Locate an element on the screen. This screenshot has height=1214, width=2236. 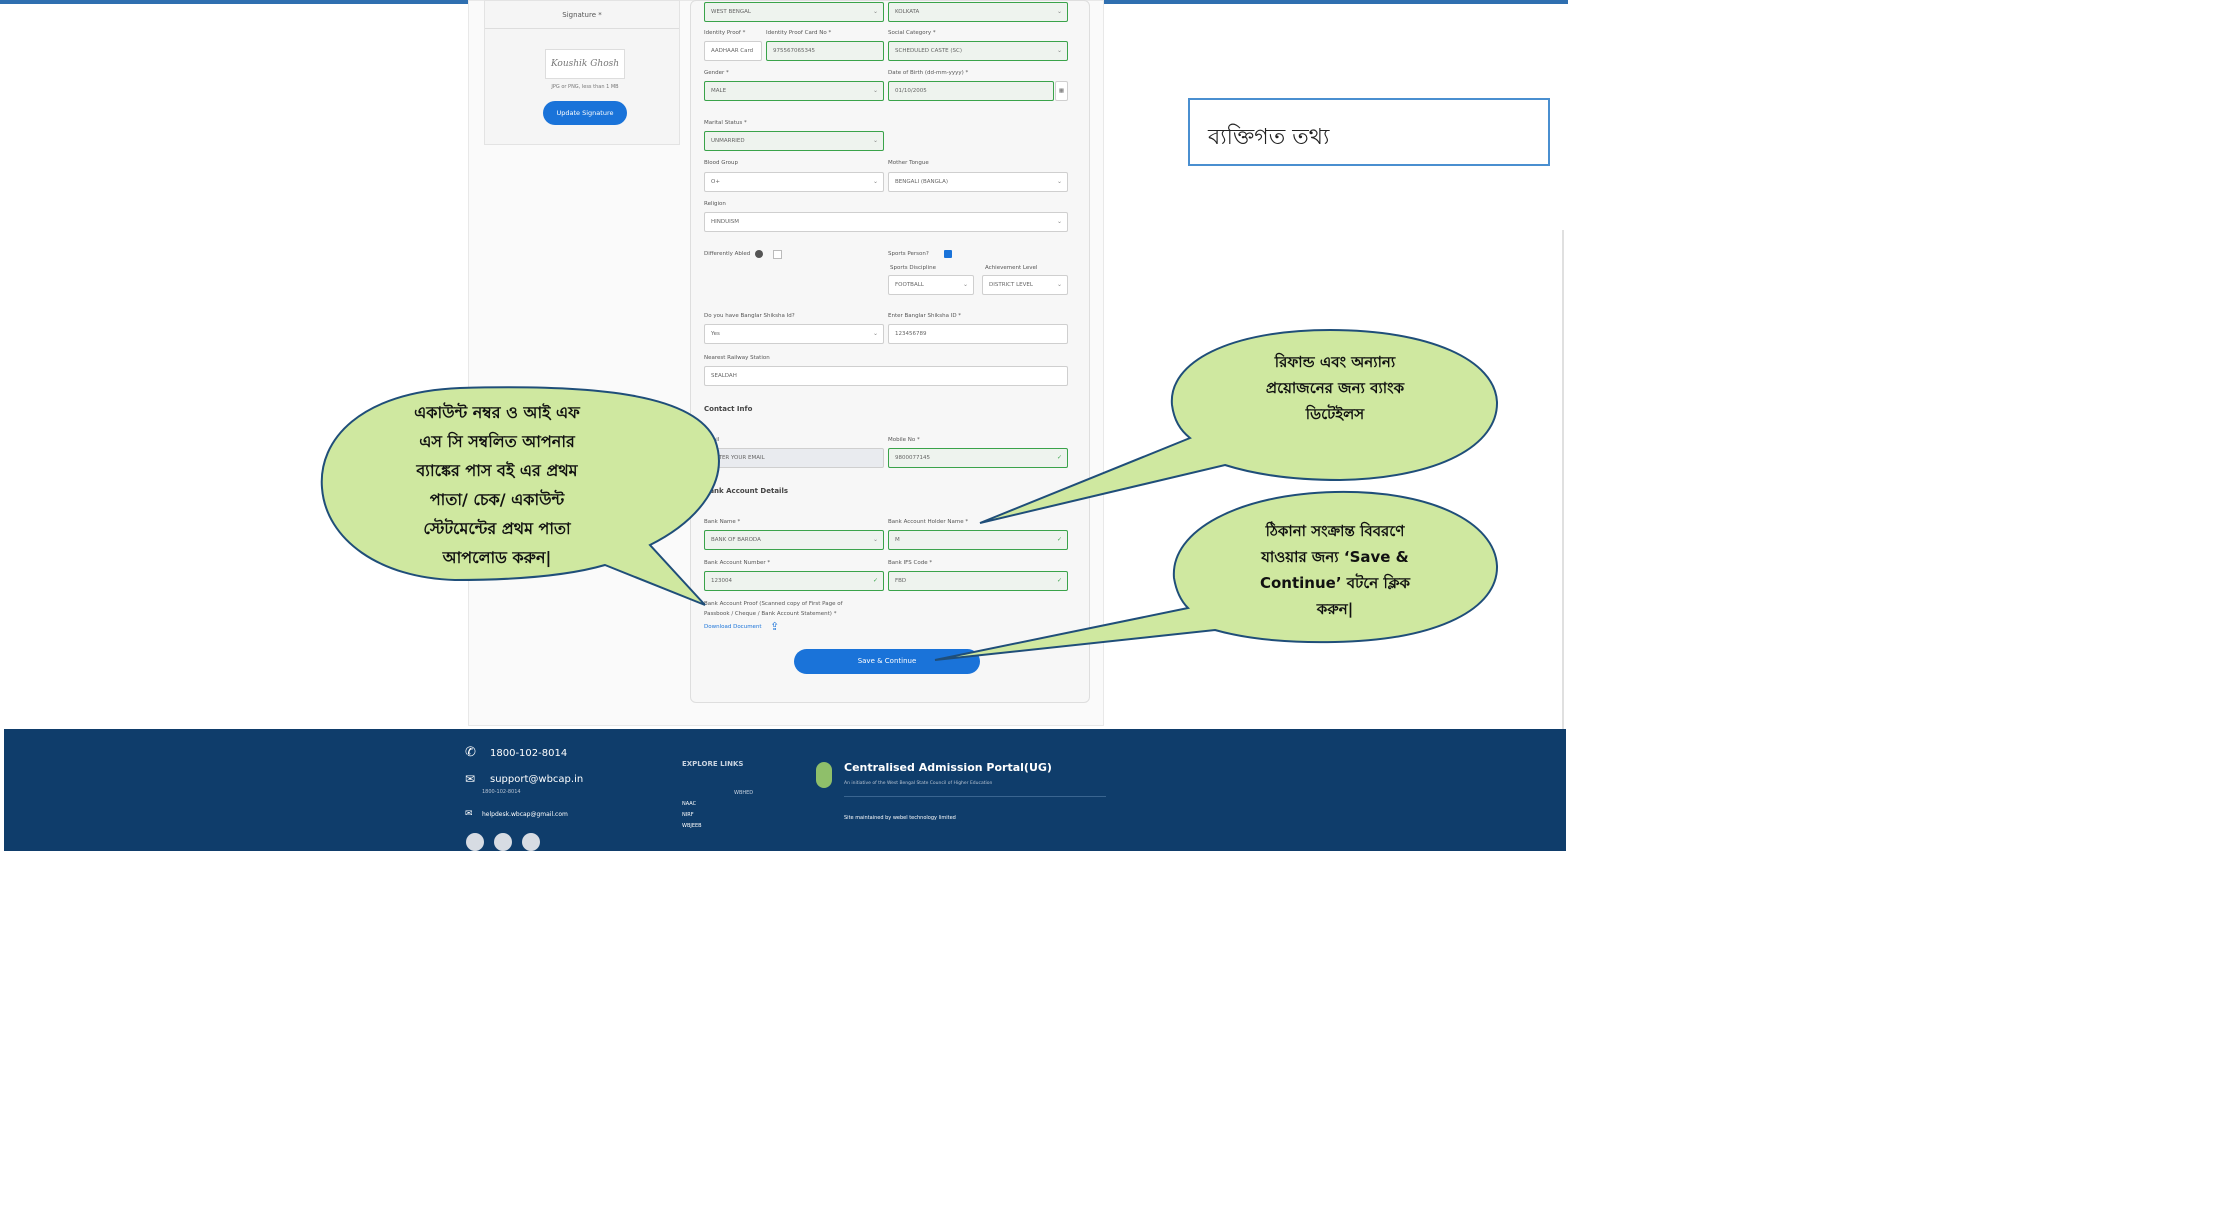
footer-helpdesk-email: helpdesk.wbcap@gmail.com is located at coordinates (525, 814).